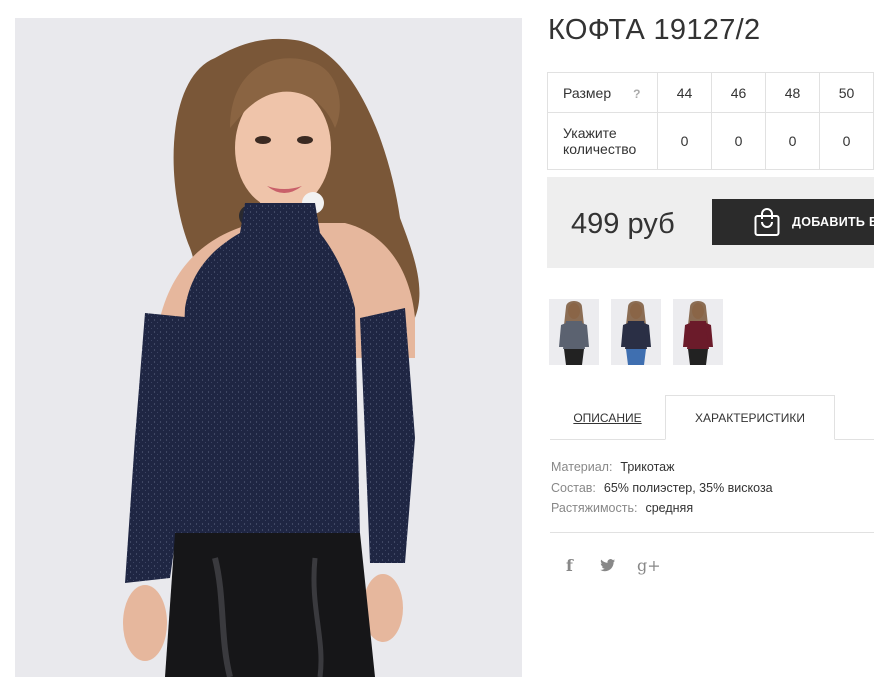 This screenshot has width=874, height=677. I want to click on add-to-cart-button: ДОБАВИТЬ В, so click(793, 222).